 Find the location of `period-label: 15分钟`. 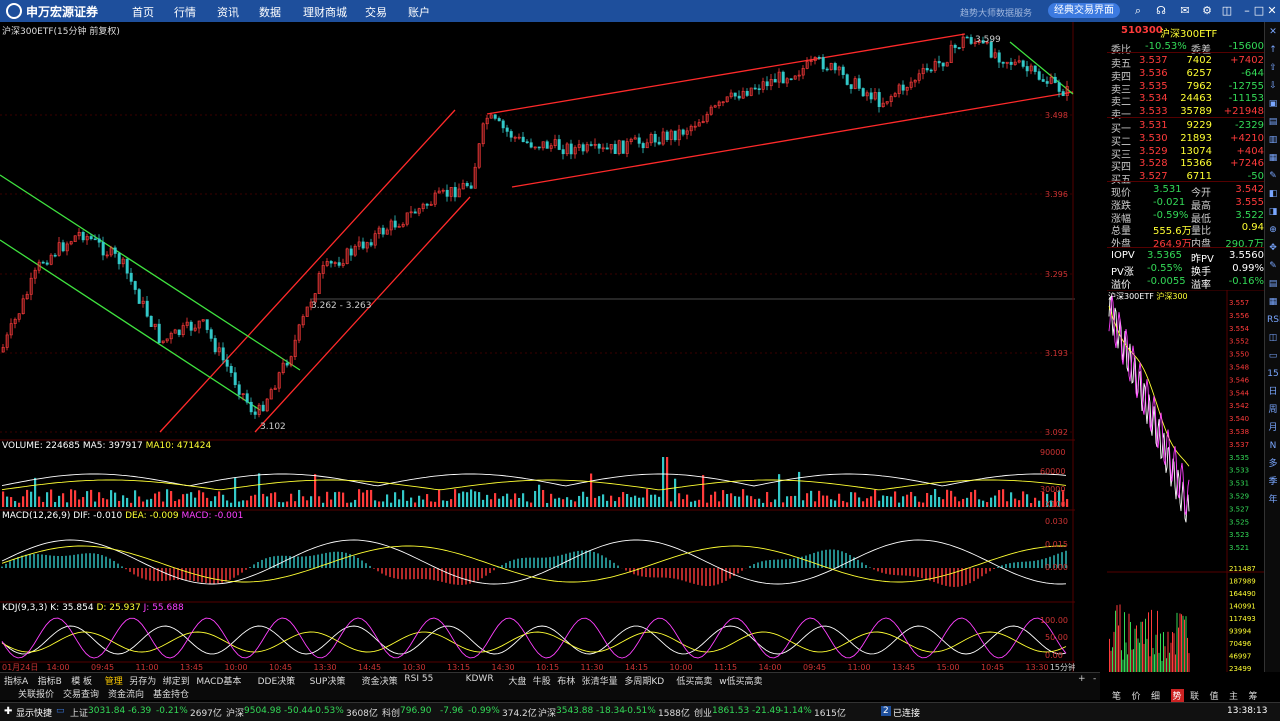

period-label: 15分钟 is located at coordinates (1062, 667).